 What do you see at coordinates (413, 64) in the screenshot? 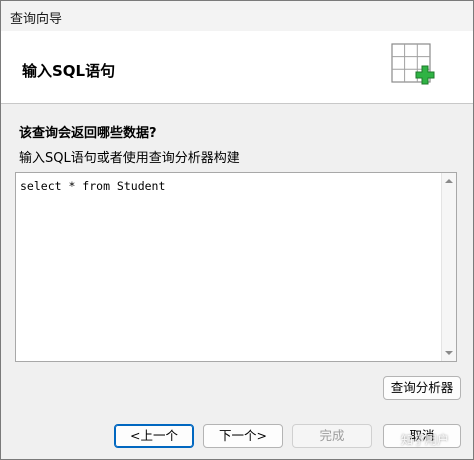
I see `table-add-icon` at bounding box center [413, 64].